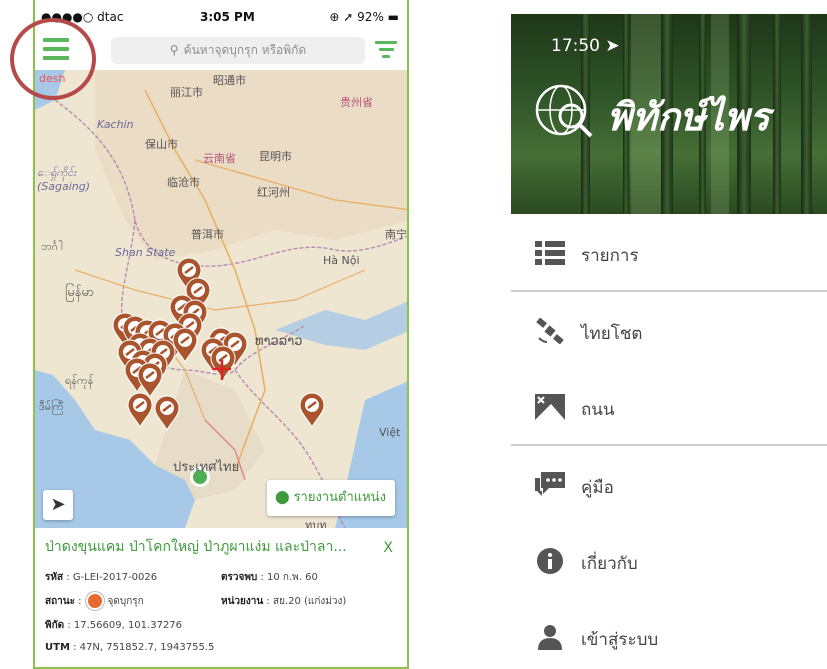 The image size is (827, 669). I want to click on globe-magnifier-icon, so click(564, 111).